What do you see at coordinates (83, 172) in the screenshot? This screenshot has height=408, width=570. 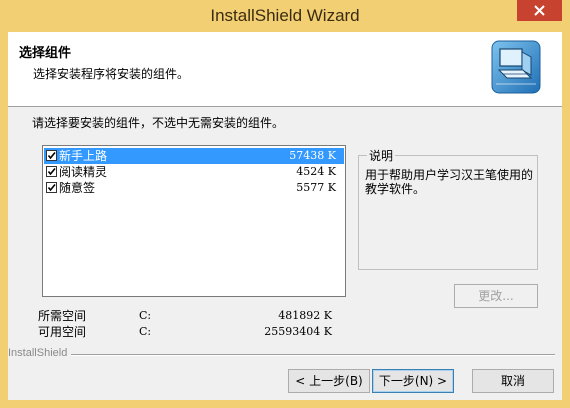 I see `component-name: 阅读精灵` at bounding box center [83, 172].